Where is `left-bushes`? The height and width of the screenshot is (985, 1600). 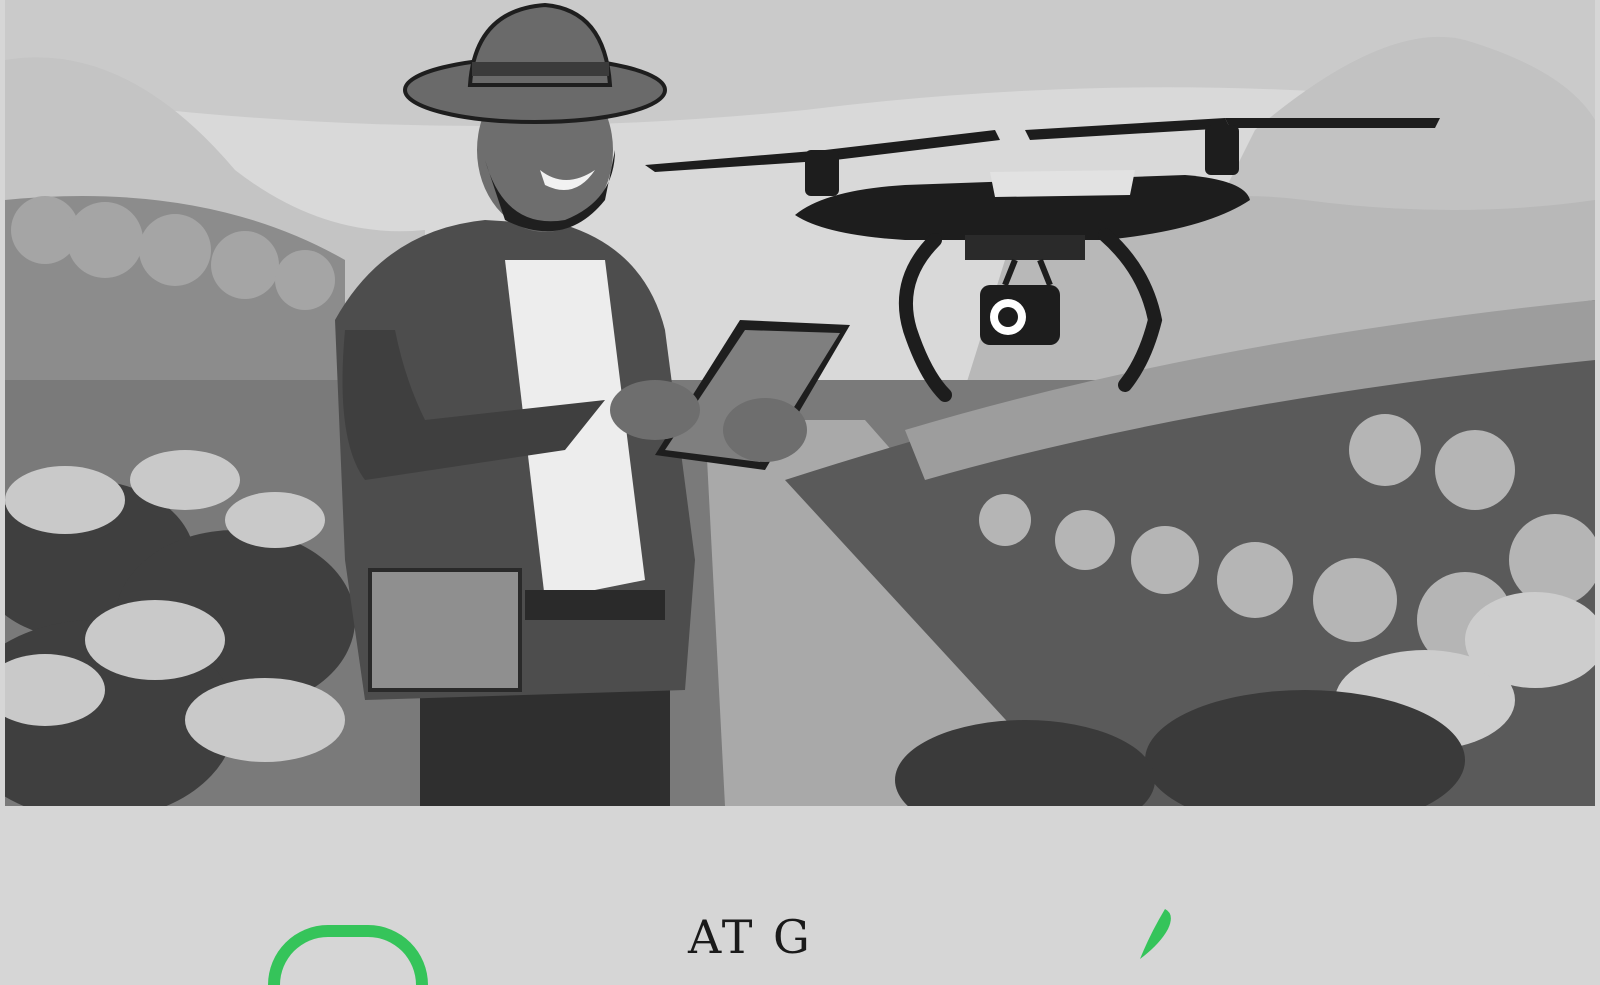
left-bushes is located at coordinates (180, 628).